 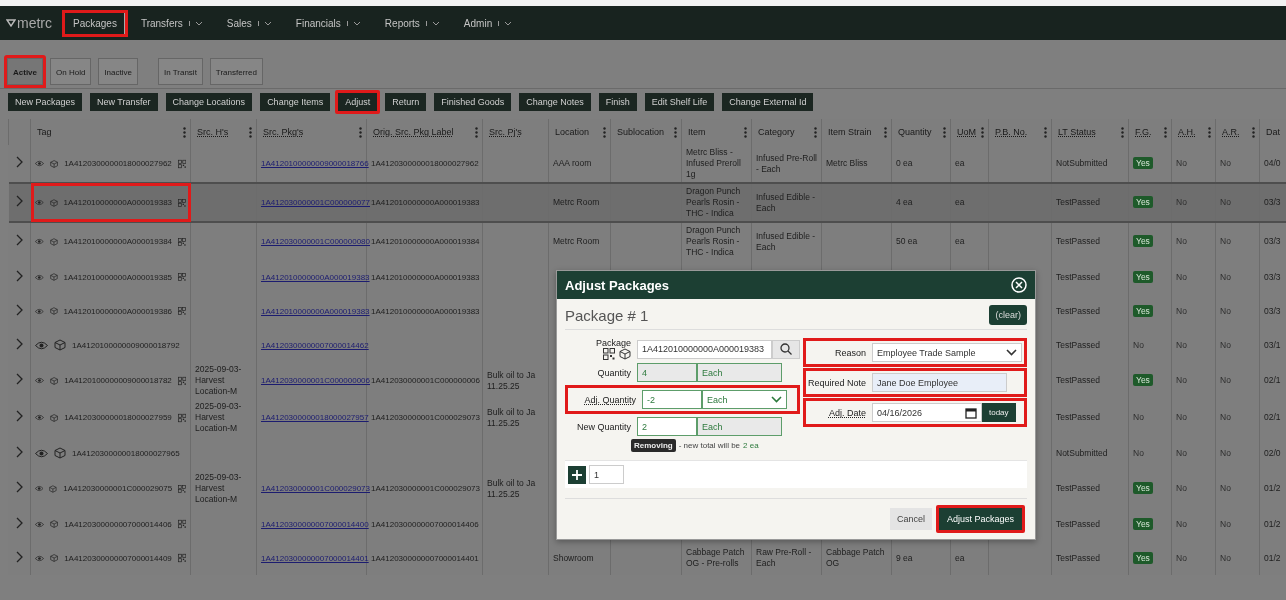 I want to click on today-button: today, so click(x=999, y=412).